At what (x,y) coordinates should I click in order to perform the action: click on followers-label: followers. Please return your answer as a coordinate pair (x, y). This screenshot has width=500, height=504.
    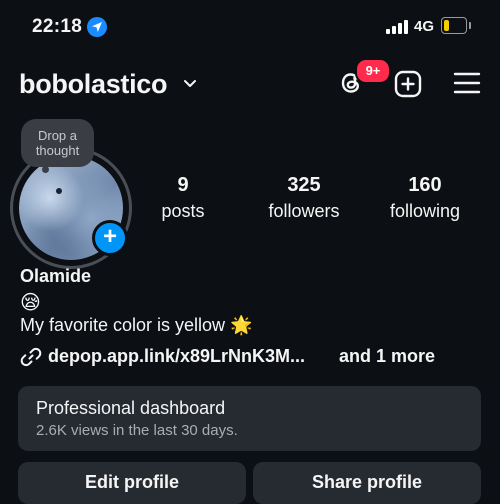
    Looking at the image, I should click on (304, 211).